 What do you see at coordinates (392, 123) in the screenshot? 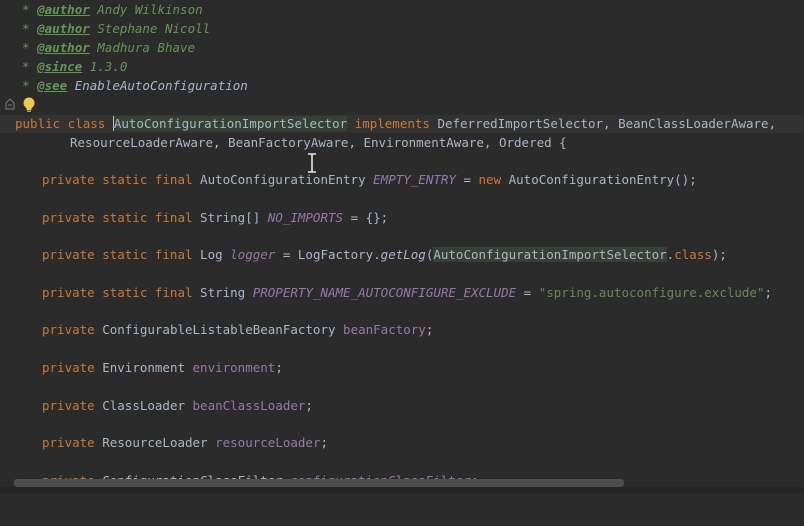
I see `keyword-implements: implements` at bounding box center [392, 123].